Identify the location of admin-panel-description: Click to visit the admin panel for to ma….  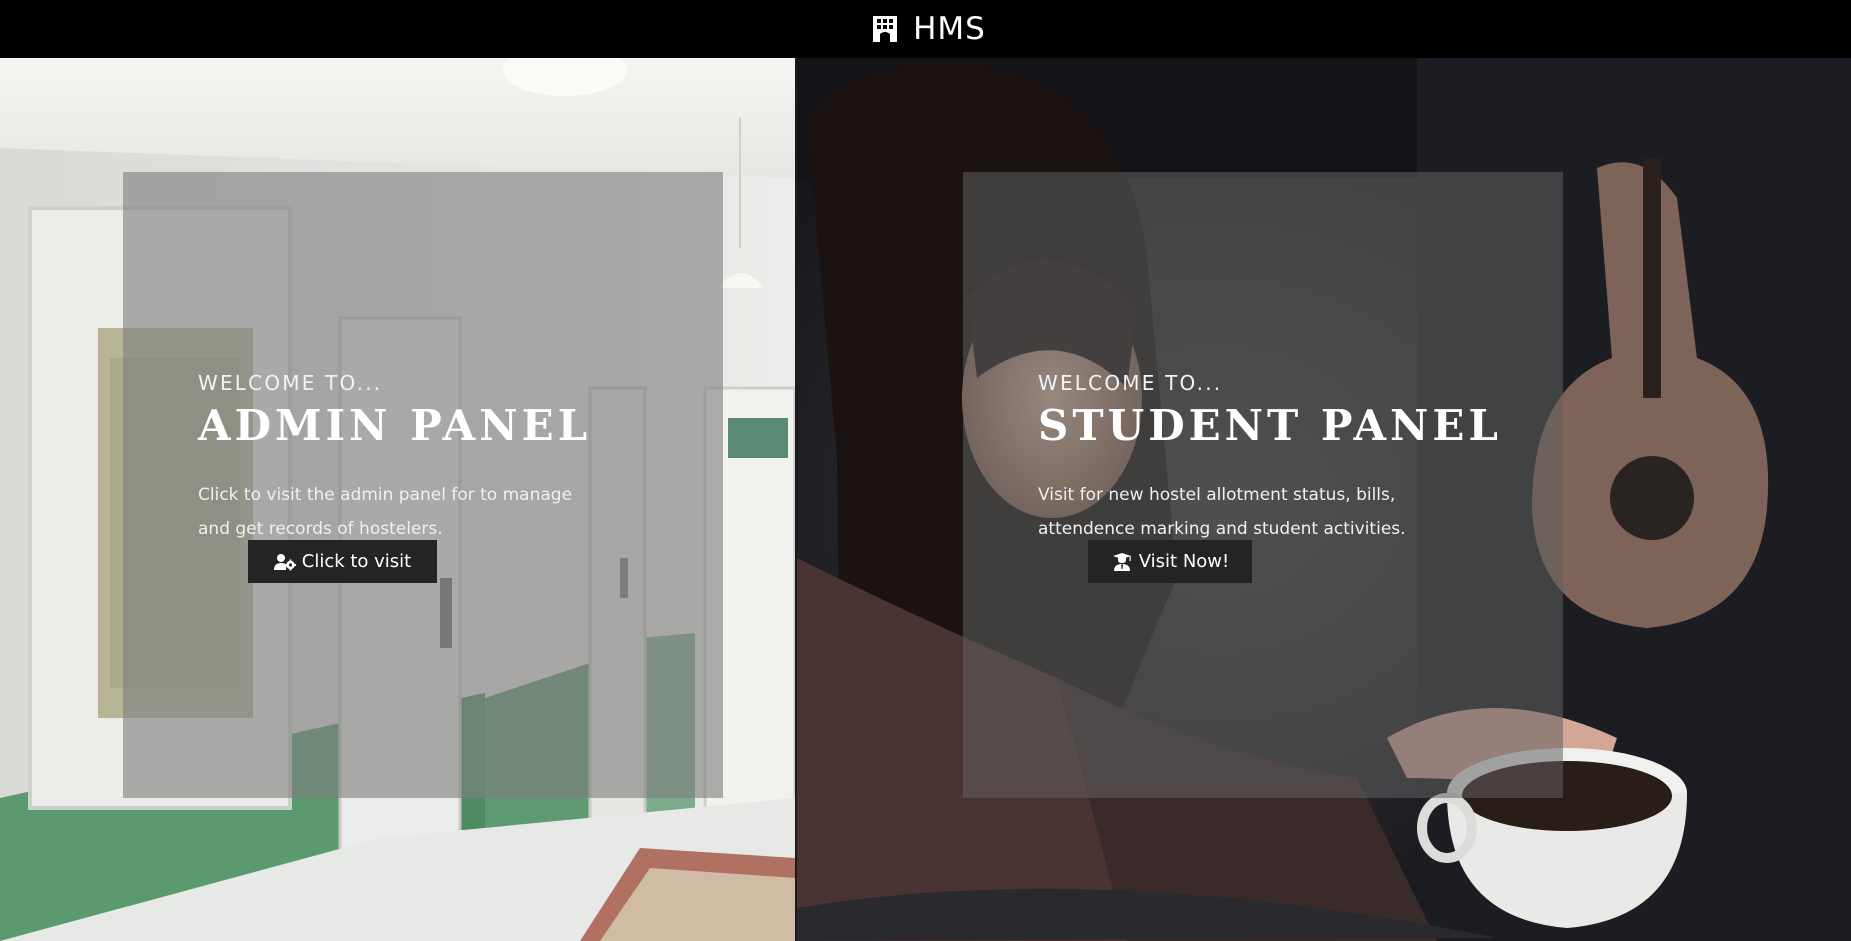
(385, 512).